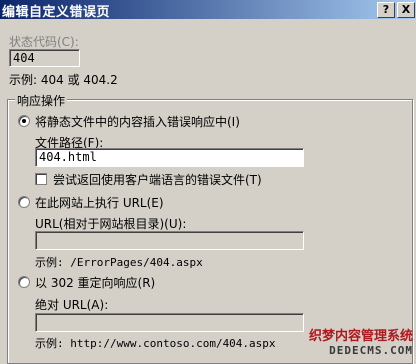 The height and width of the screenshot is (364, 416). Describe the element at coordinates (157, 179) in the screenshot. I see `localized-error-label: 尝试返回使用客户端语言的错误文件(T)` at that location.